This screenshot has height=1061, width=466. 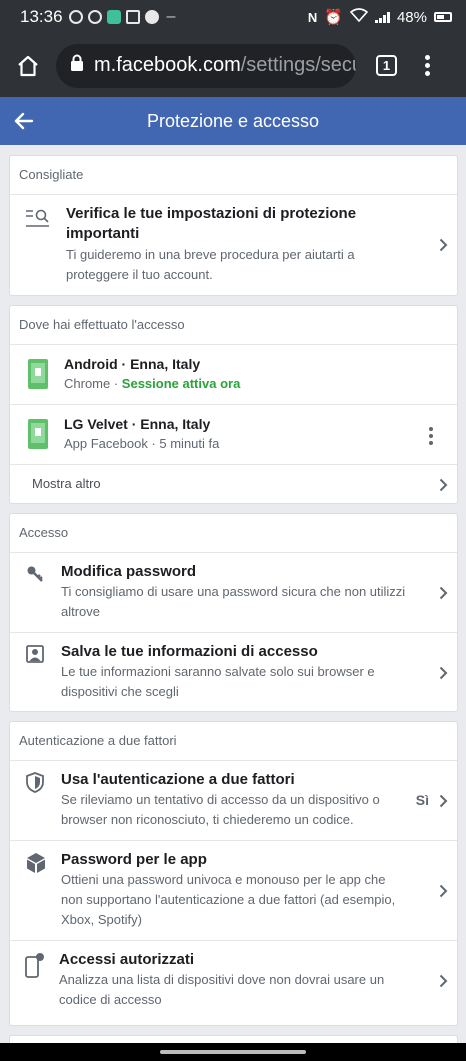 I want to click on signal-icon, so click(x=382, y=17).